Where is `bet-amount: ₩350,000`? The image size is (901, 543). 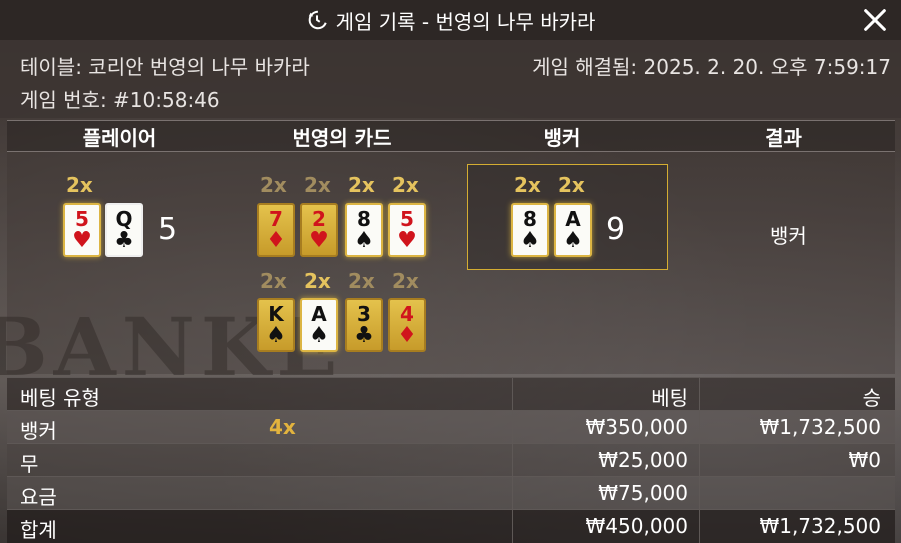 bet-amount: ₩350,000 is located at coordinates (636, 427).